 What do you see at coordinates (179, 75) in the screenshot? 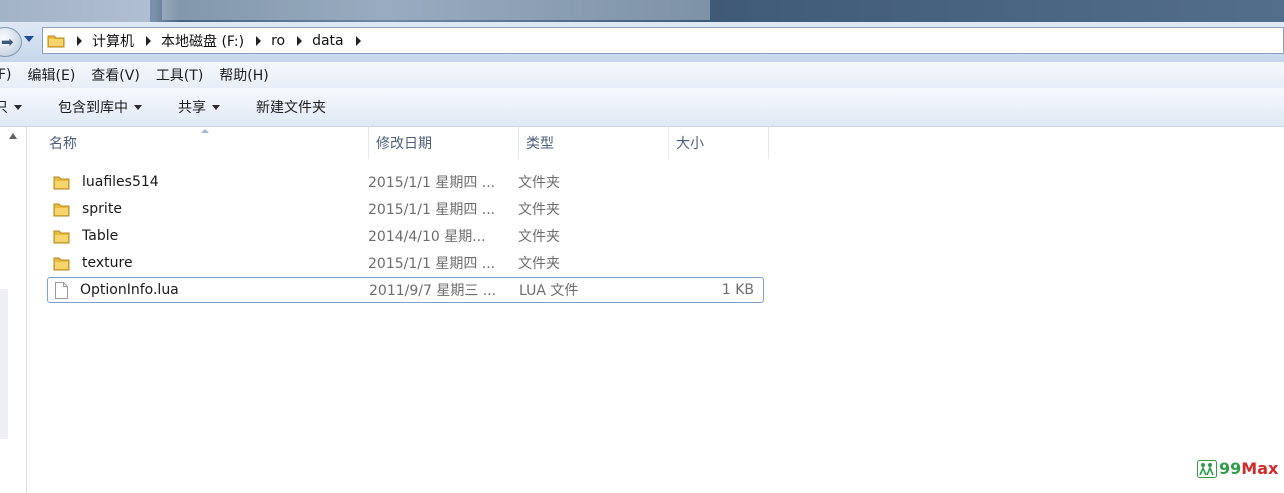
I see `menu-tools: 工具(T)` at bounding box center [179, 75].